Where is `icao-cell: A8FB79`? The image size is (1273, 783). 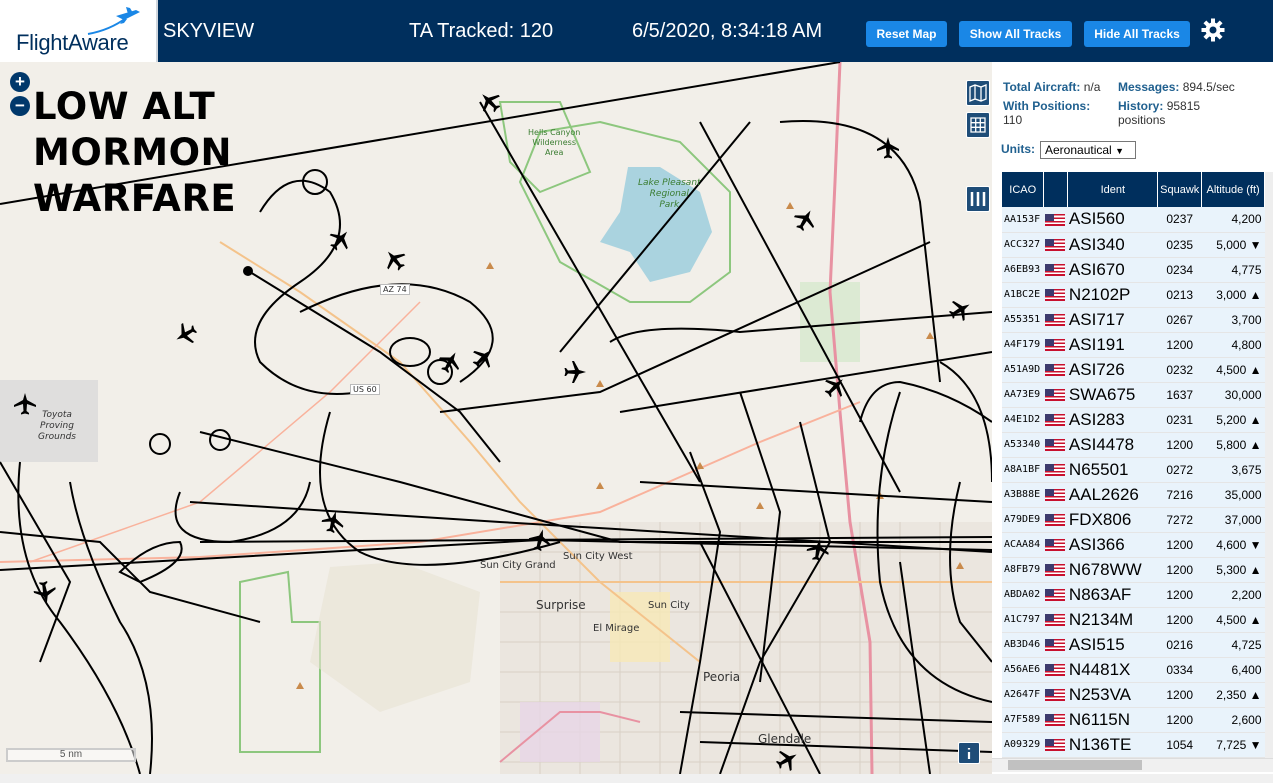 icao-cell: A8FB79 is located at coordinates (1023, 570).